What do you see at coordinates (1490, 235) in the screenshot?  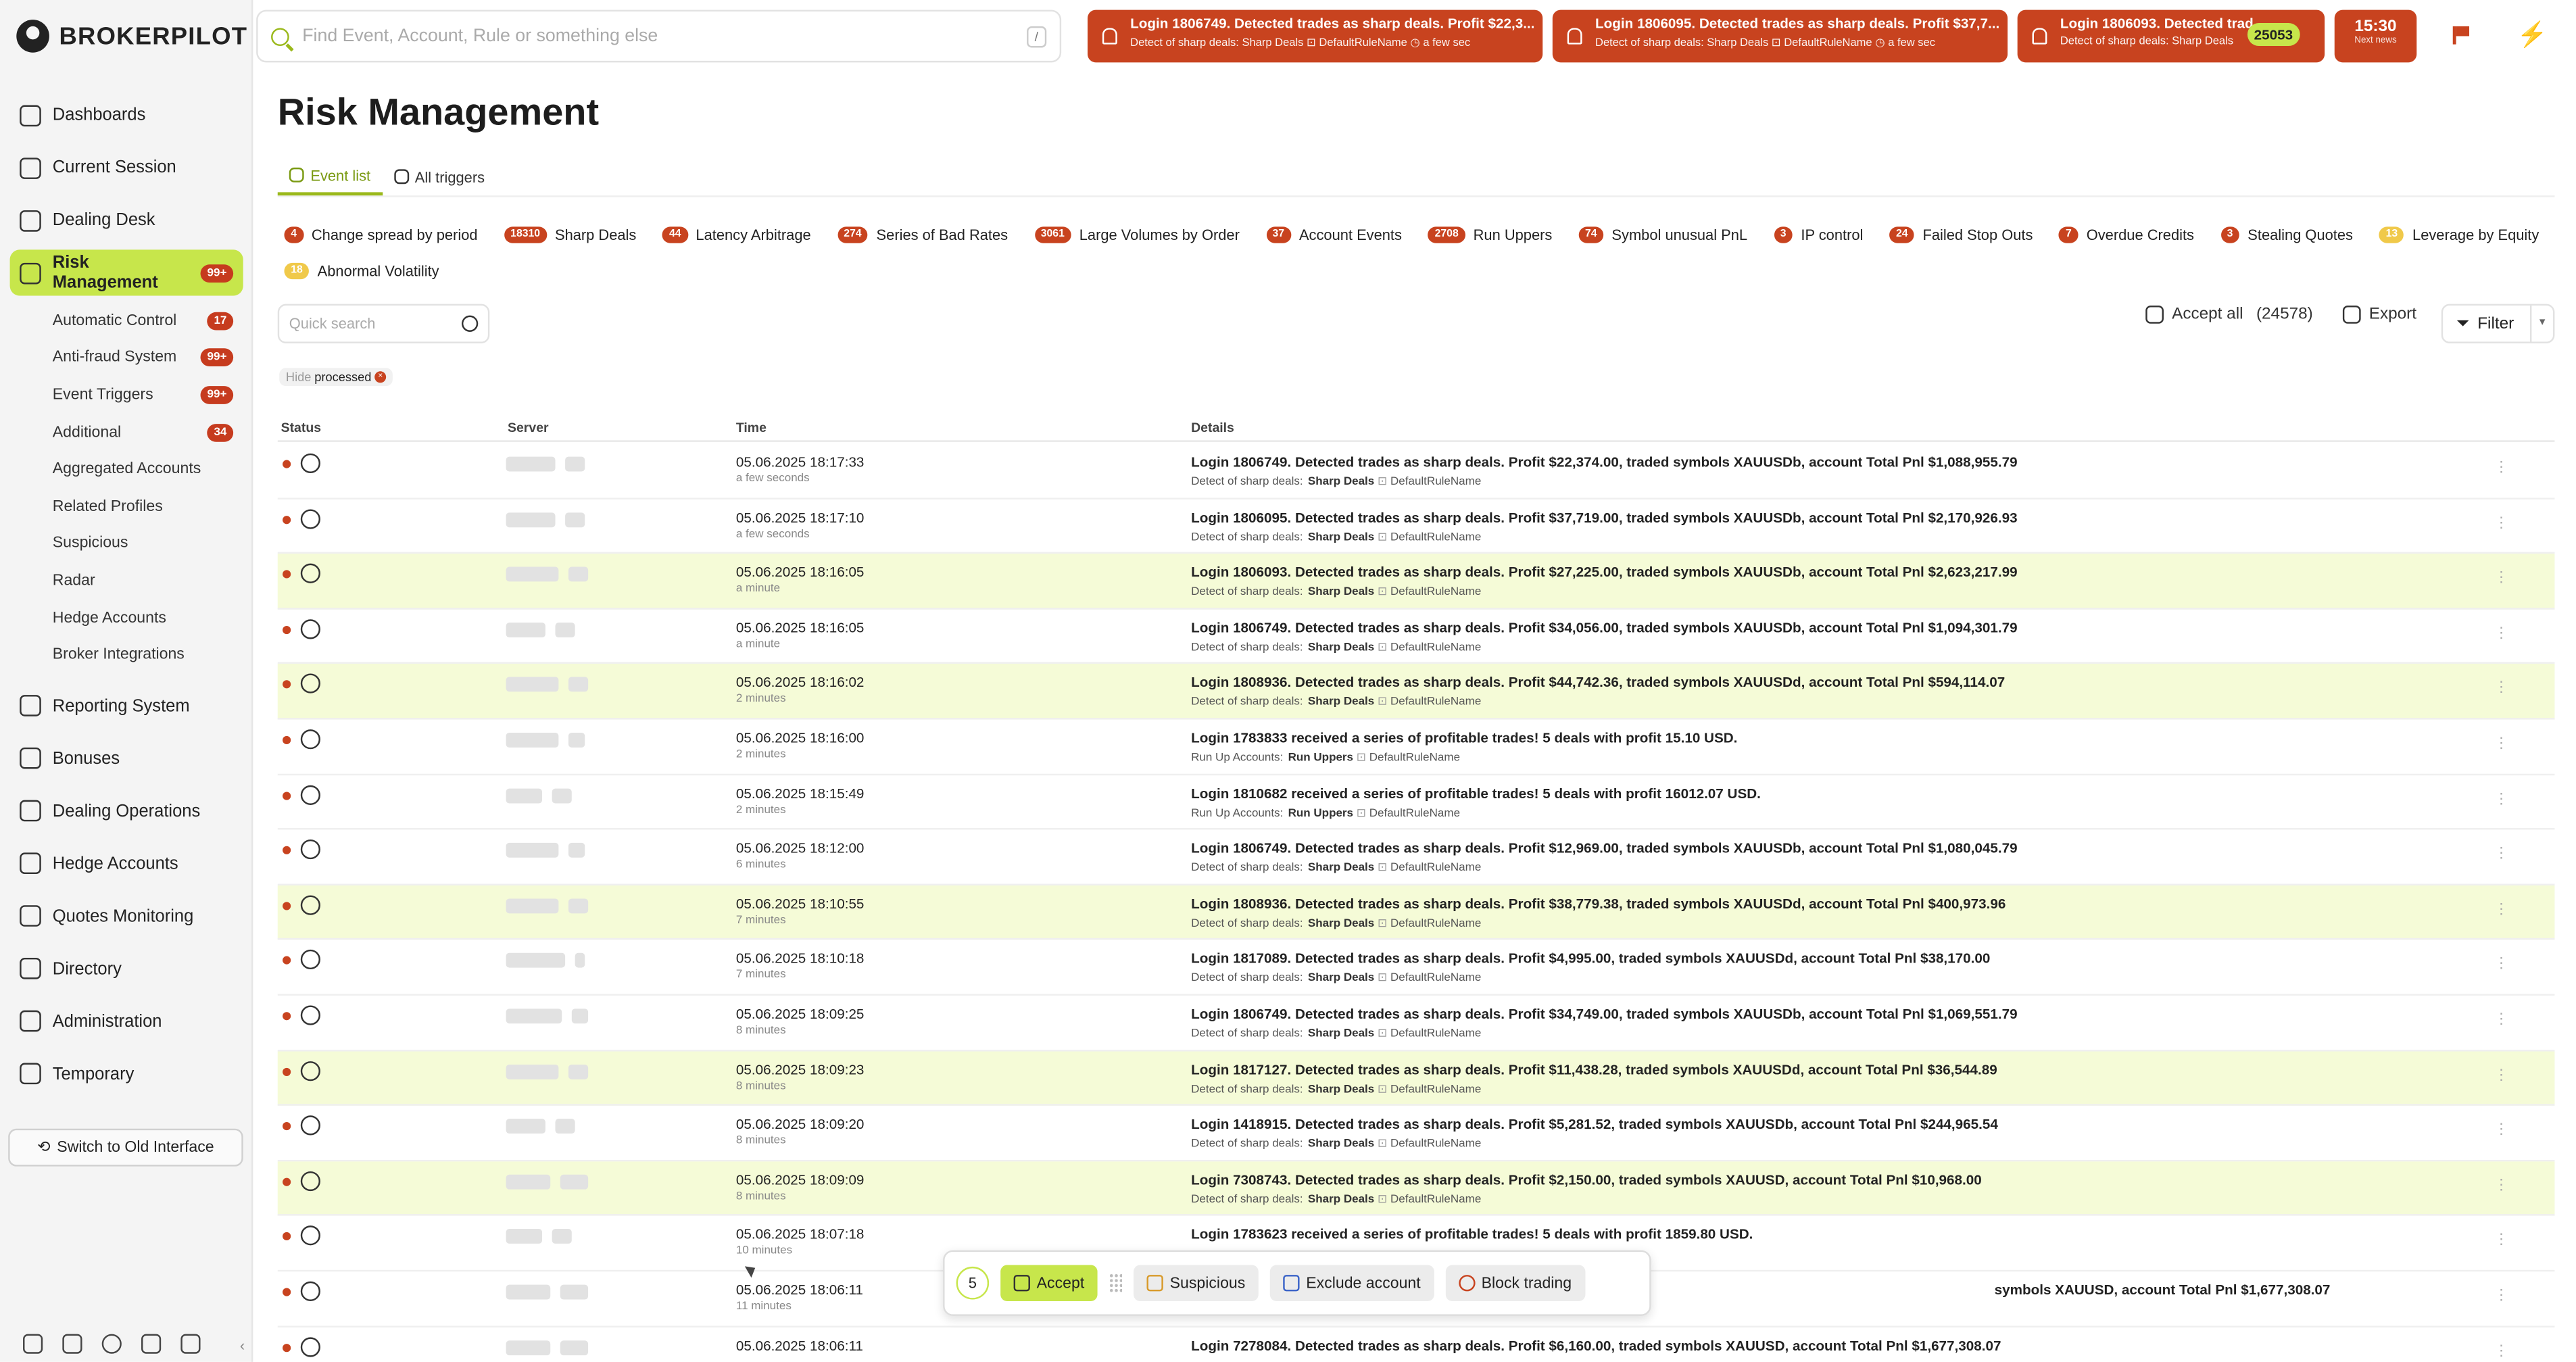 I see `trigger-chip: 2708 Run Uppers` at bounding box center [1490, 235].